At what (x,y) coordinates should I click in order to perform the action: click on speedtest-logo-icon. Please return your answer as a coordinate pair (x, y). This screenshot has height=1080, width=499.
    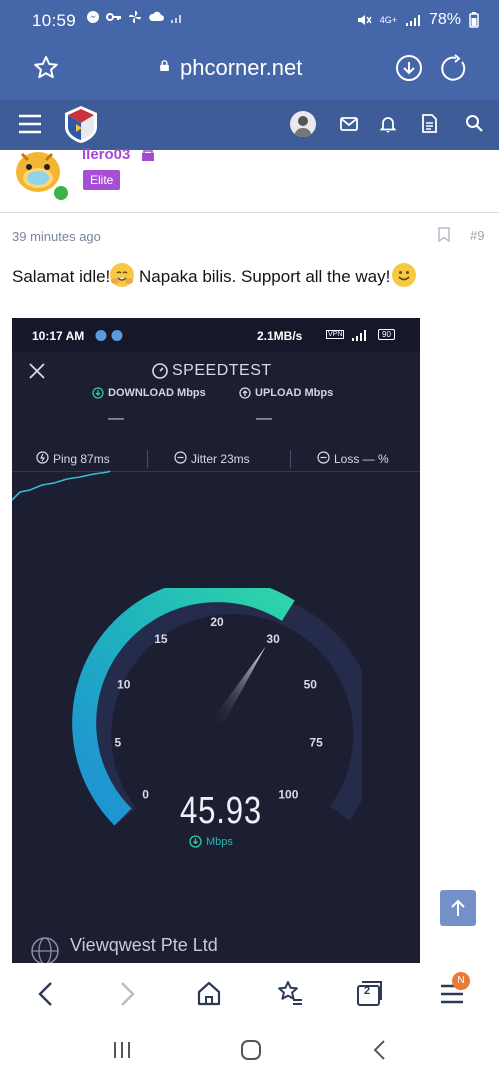
    Looking at the image, I should click on (160, 371).